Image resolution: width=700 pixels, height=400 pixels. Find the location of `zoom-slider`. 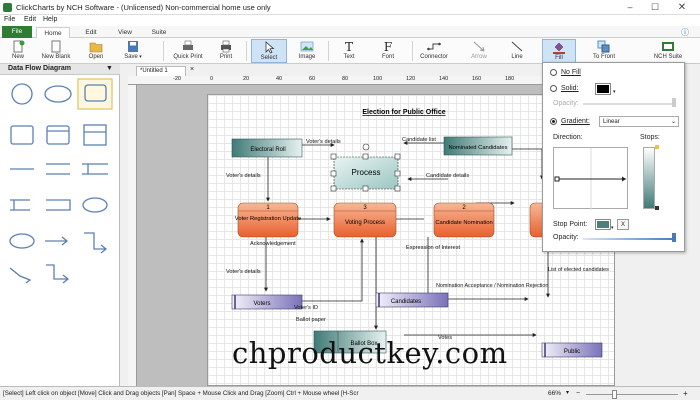

zoom-slider is located at coordinates (632, 394).